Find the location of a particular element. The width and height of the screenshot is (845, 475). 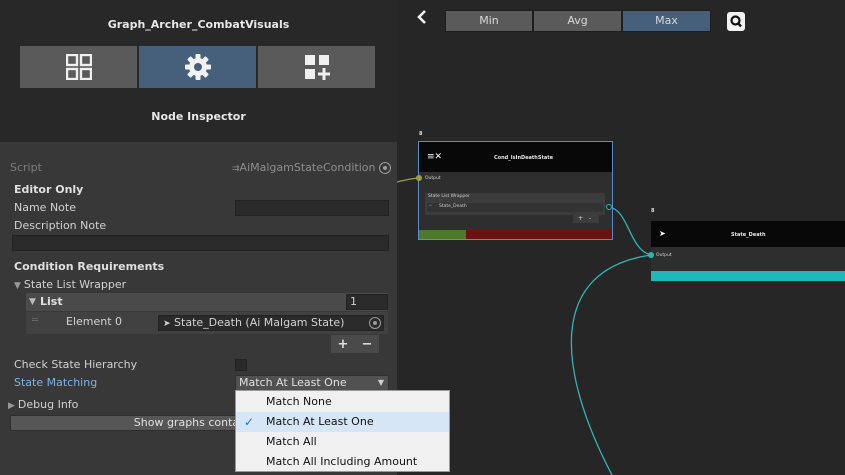

name-note-row: Name Note is located at coordinates (198, 208).